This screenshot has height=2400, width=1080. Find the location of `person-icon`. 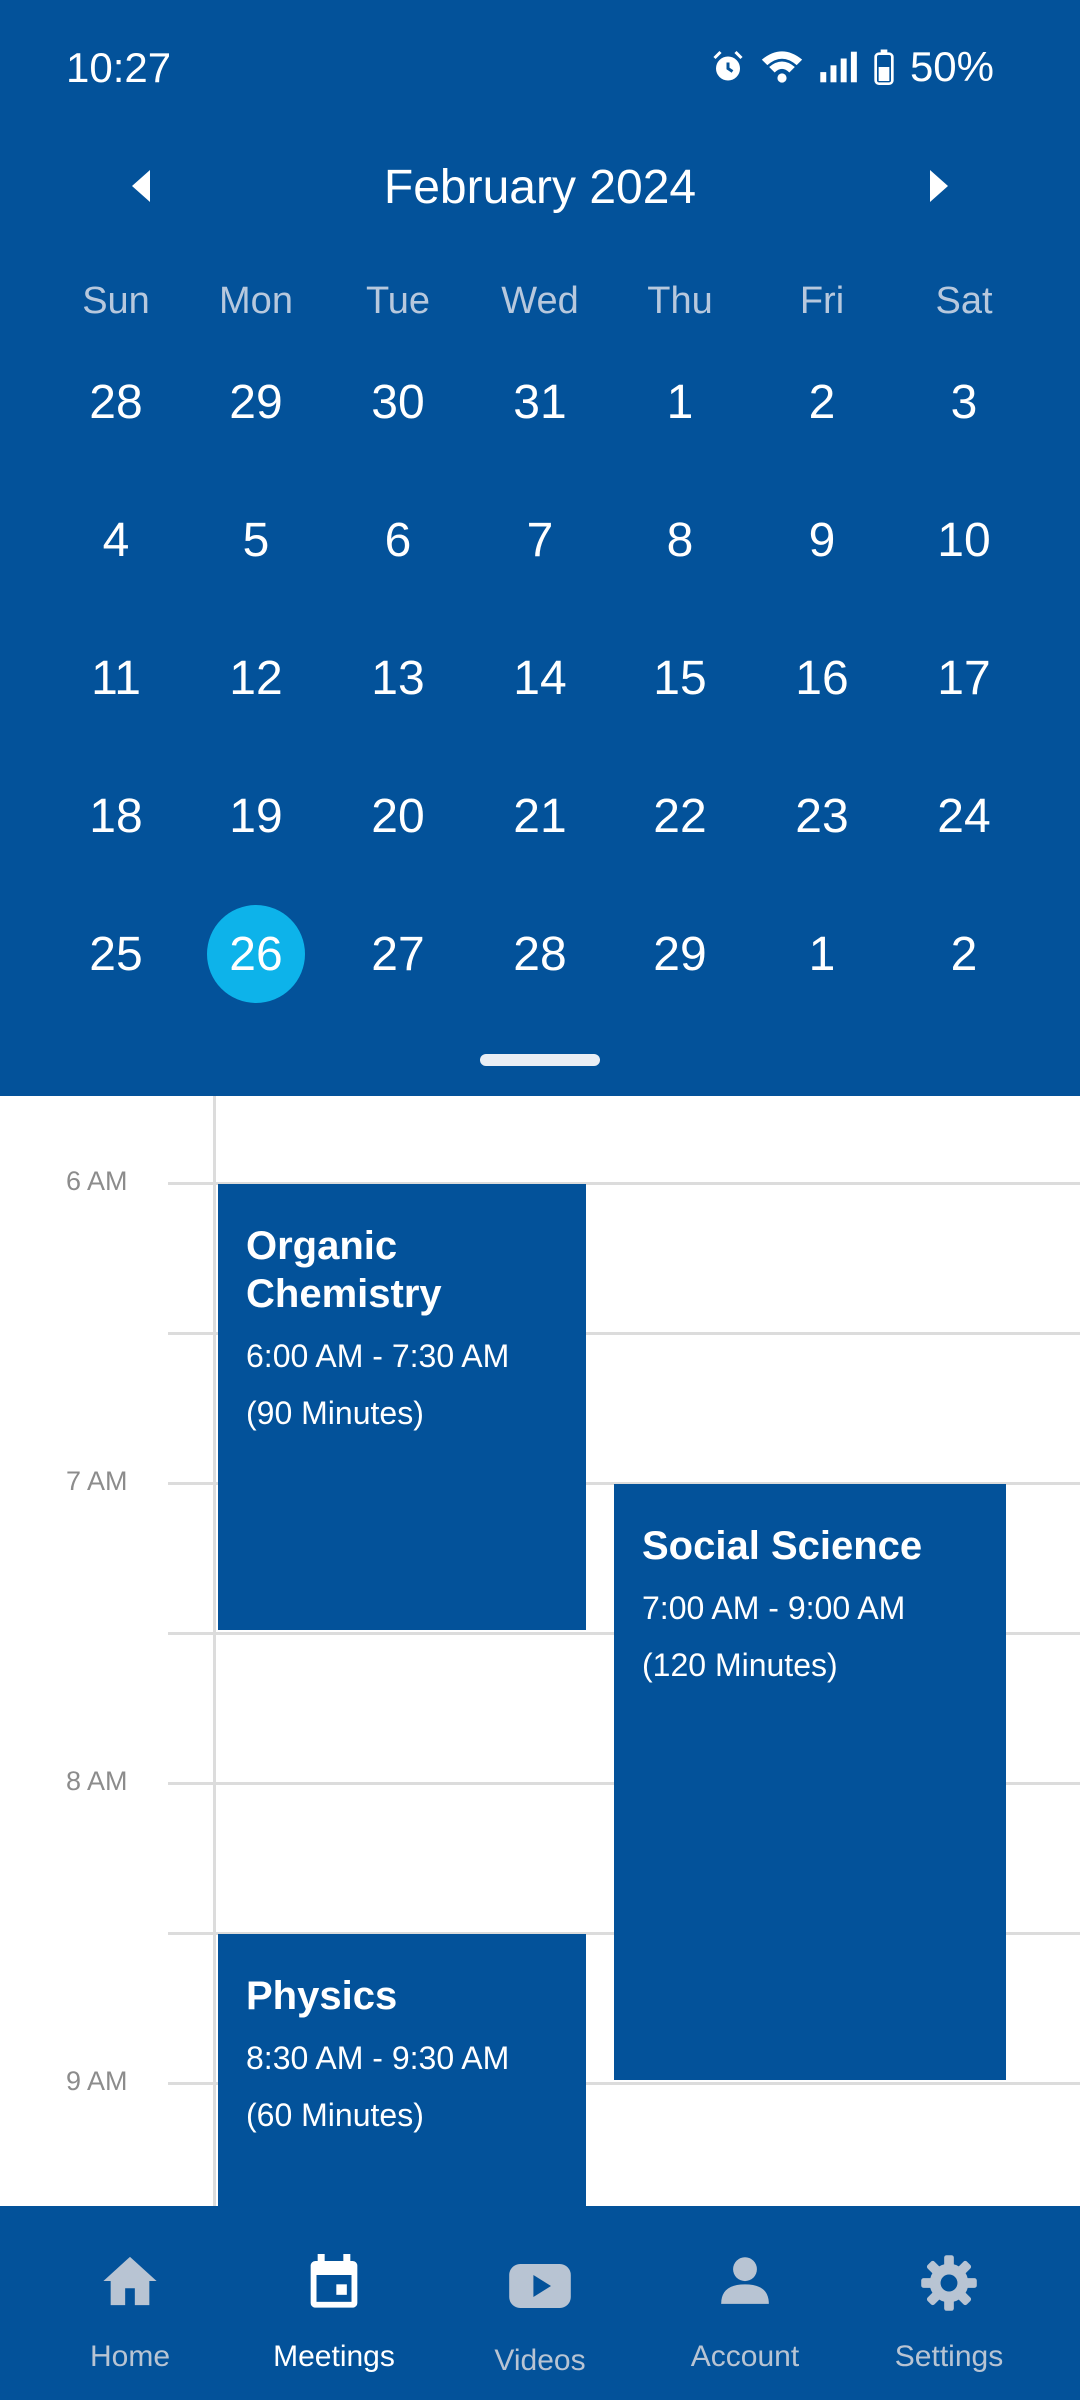

person-icon is located at coordinates (745, 2282).